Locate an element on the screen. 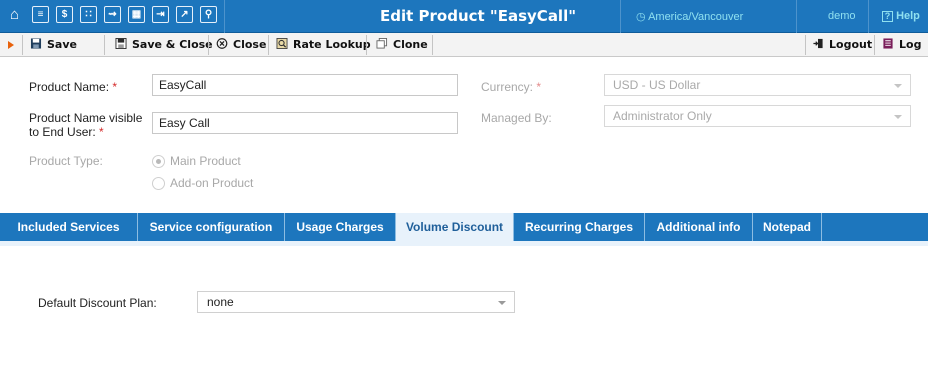 The image size is (928, 385). managed-by-label: Managed By: is located at coordinates (516, 118).